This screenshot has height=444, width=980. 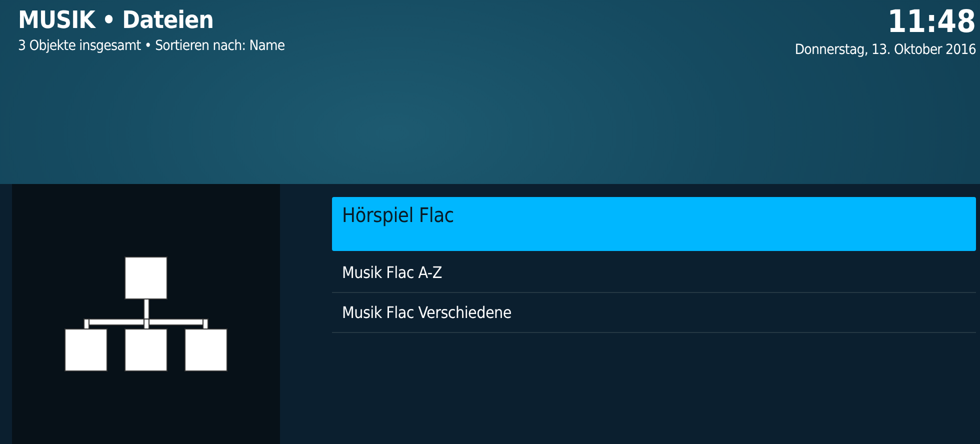 I want to click on list-item: Musik Flac A-Z, so click(x=654, y=273).